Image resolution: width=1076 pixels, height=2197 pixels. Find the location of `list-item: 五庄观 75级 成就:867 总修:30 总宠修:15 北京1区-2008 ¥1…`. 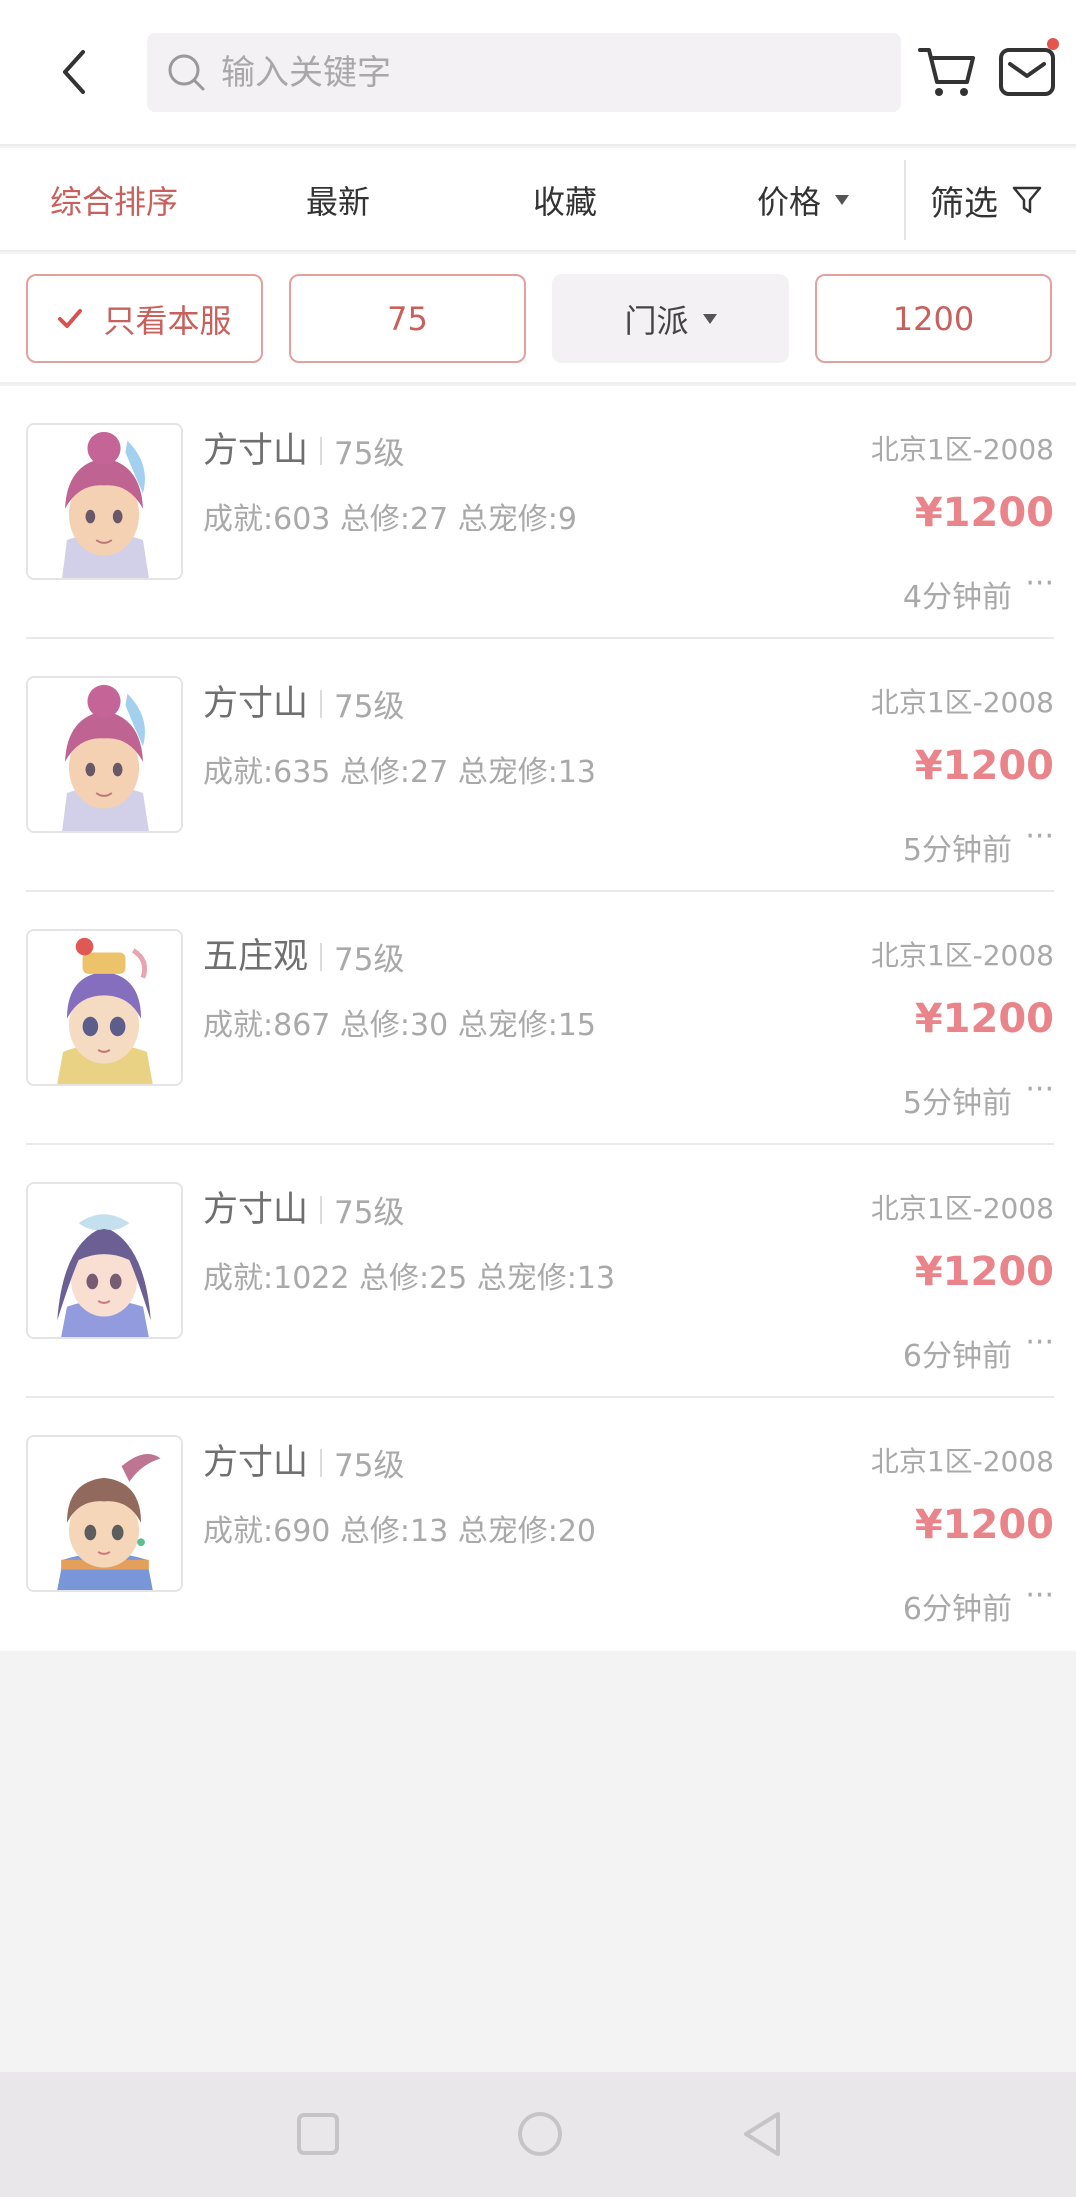

list-item: 五庄观 75级 成就:867 总修:30 总宠修:15 北京1区-2008 ¥1… is located at coordinates (538, 1018).